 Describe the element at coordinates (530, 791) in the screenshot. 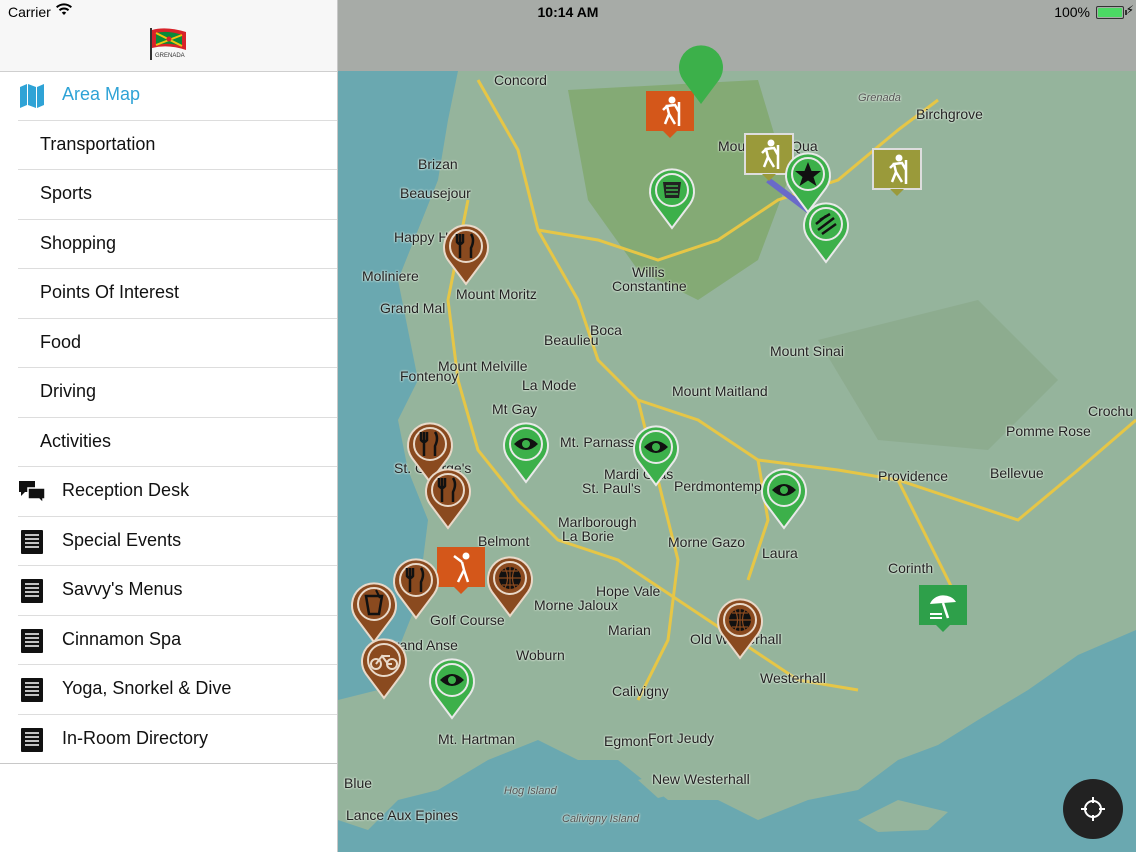

I see `place-label: Hog Island` at that location.